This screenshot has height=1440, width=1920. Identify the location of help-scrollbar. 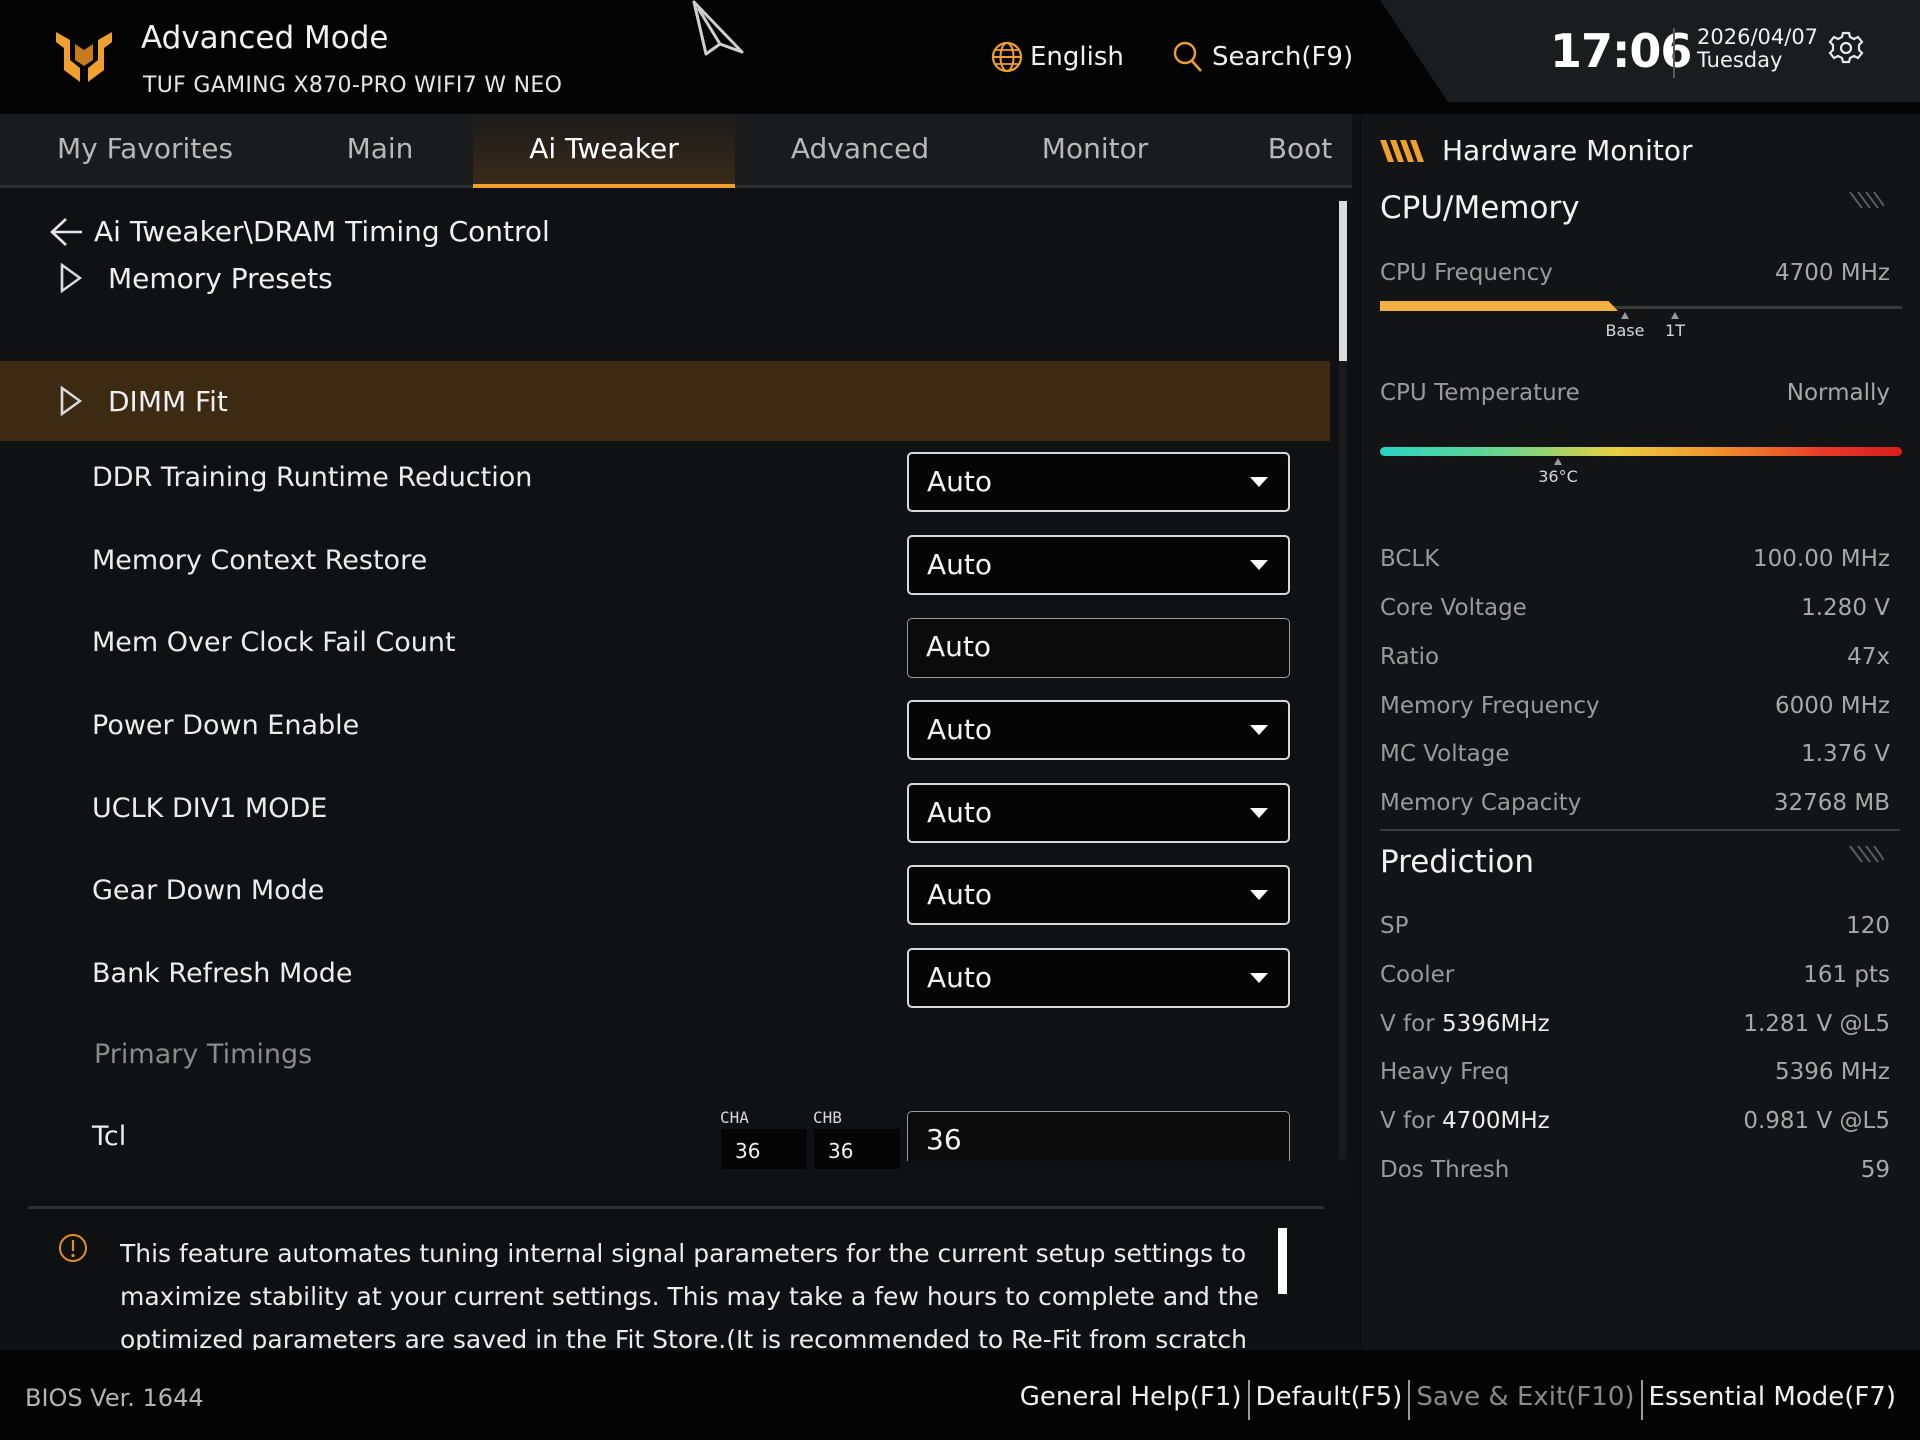
(1282, 1261).